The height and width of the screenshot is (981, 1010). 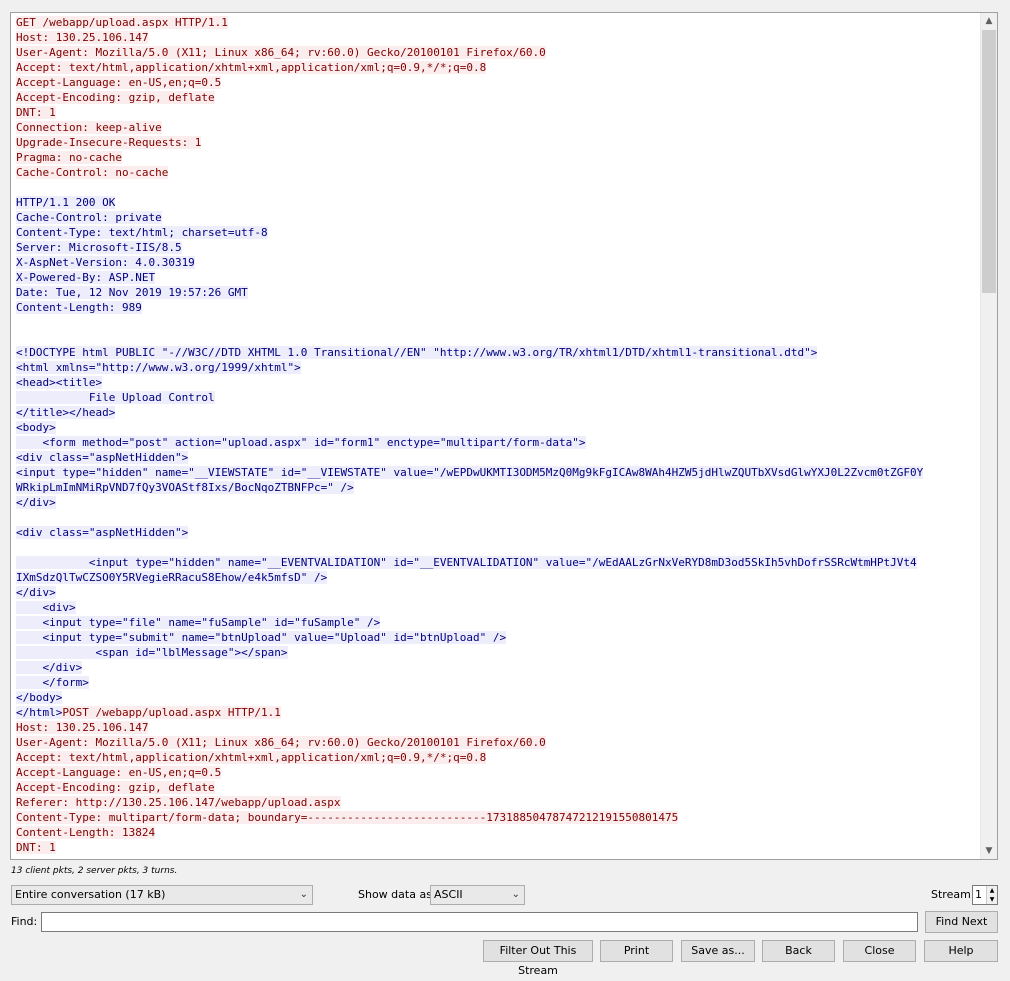 What do you see at coordinates (497, 832) in the screenshot?
I see `stream-line: Content-Length: 13824` at bounding box center [497, 832].